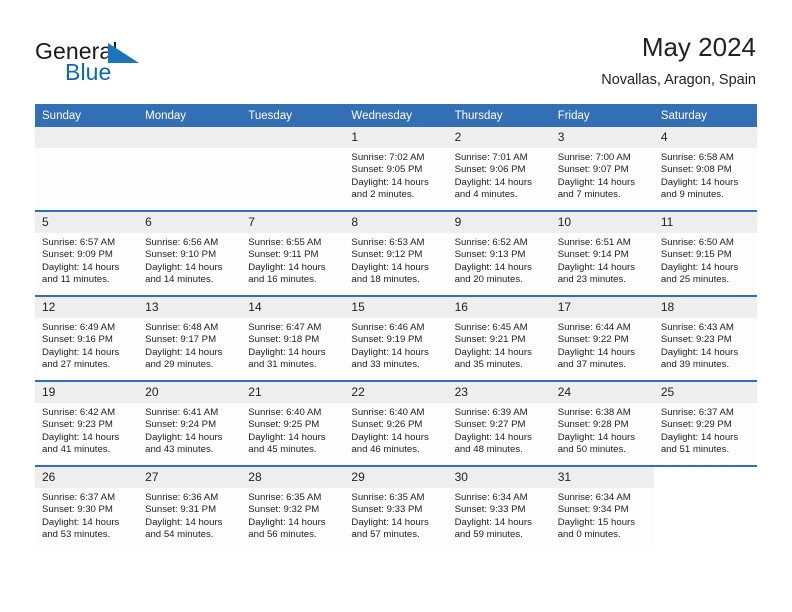 The image size is (792, 612). Describe the element at coordinates (284, 425) in the screenshot. I see `sunset-text: Sunset: 9:25 PM` at that location.